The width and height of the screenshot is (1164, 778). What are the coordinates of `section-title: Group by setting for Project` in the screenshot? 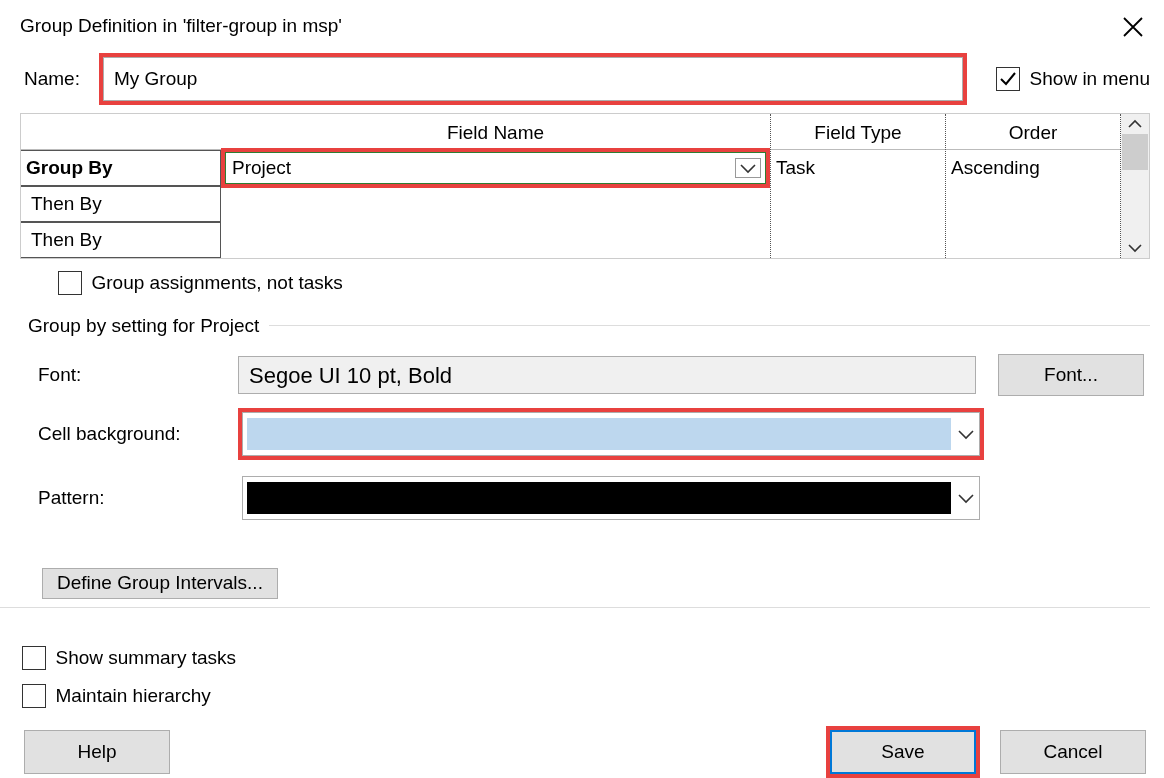 It's located at (144, 325).